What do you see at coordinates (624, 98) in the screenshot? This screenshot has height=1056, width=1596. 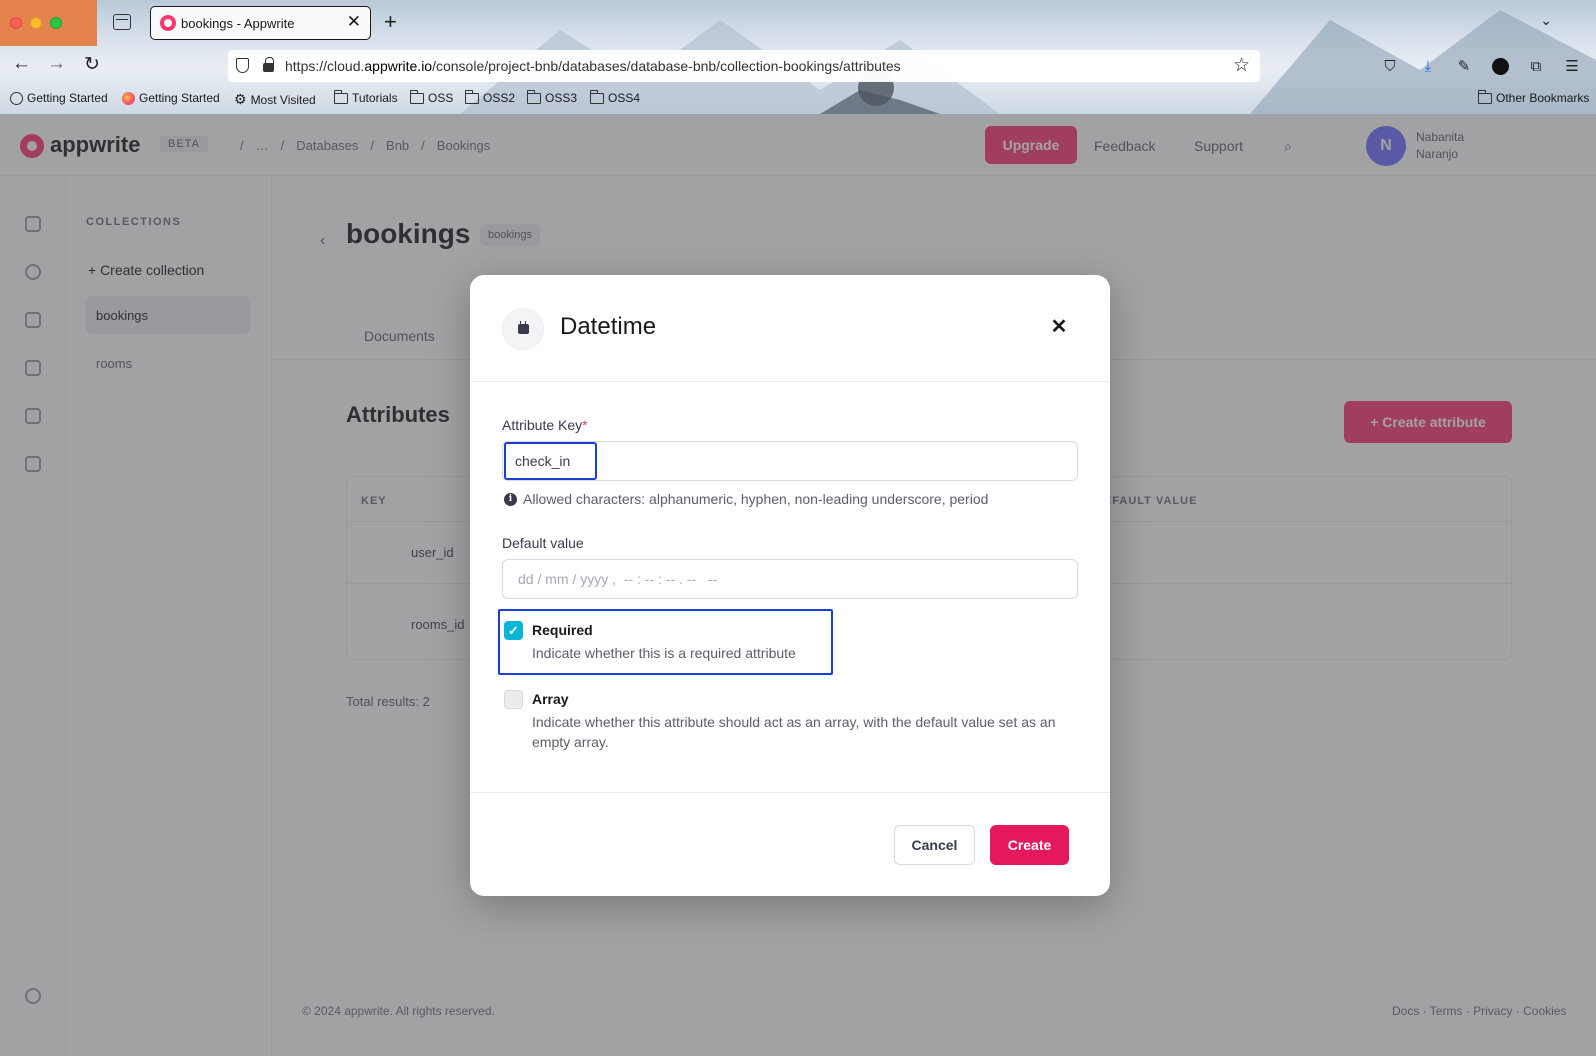 I see `bookmark-label: OSS4` at bounding box center [624, 98].